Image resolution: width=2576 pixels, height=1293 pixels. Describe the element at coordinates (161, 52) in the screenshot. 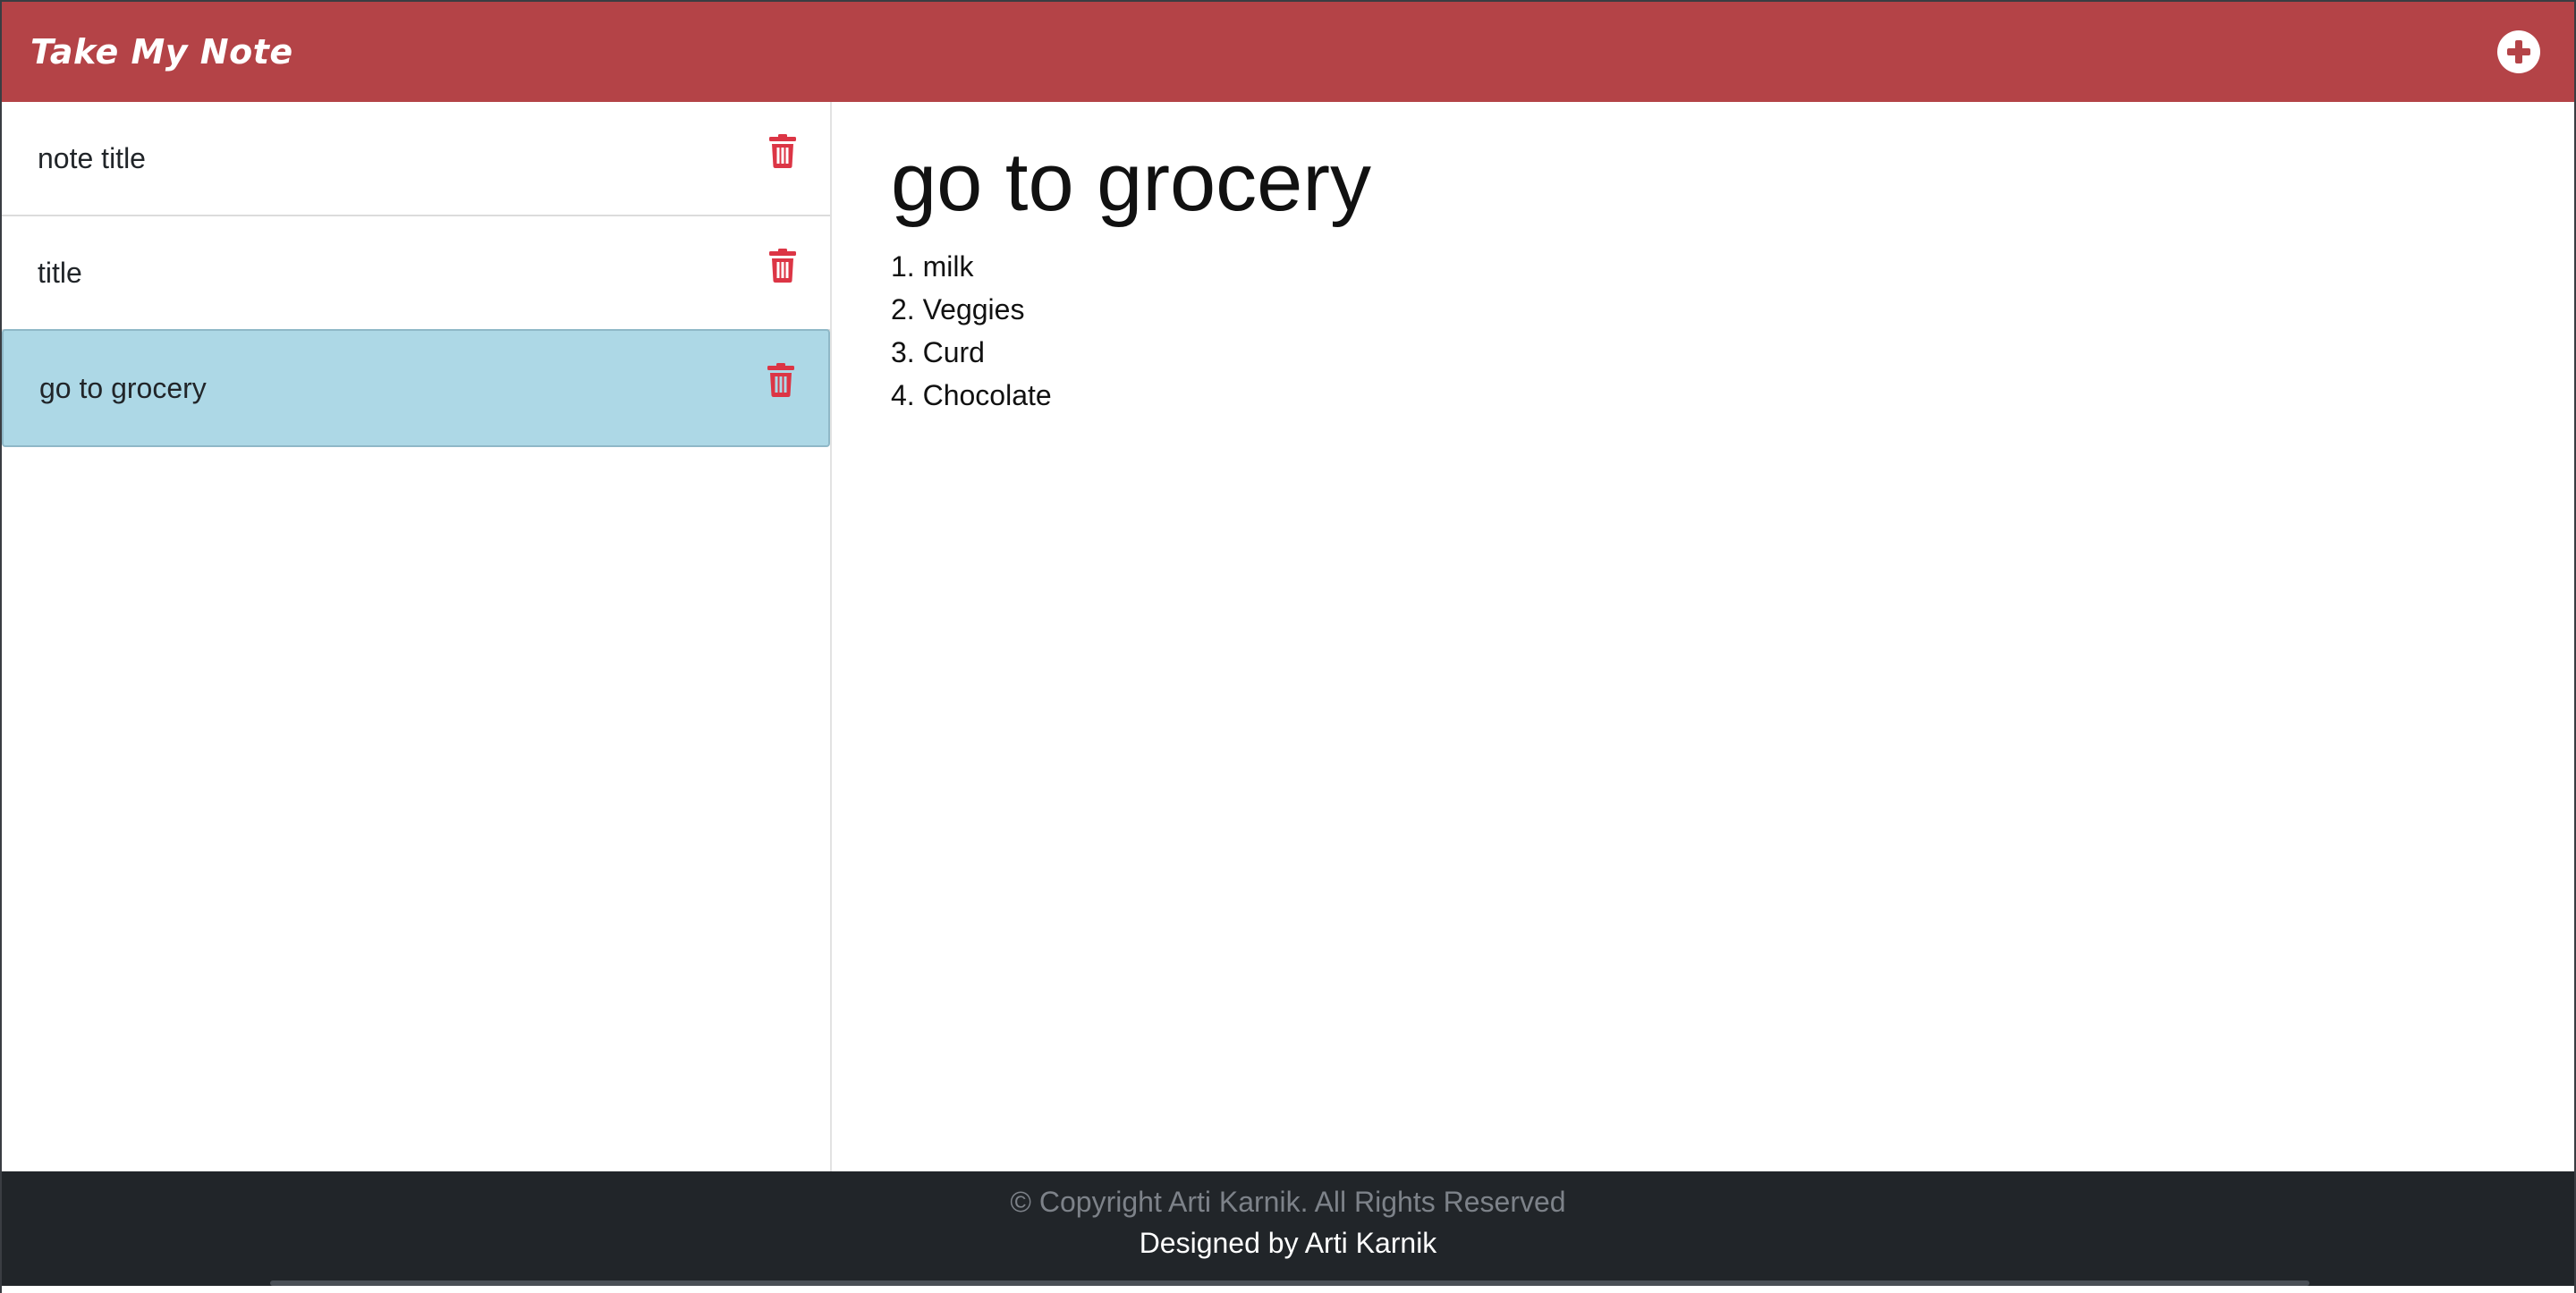

I see `brand-title: Take My Note` at that location.